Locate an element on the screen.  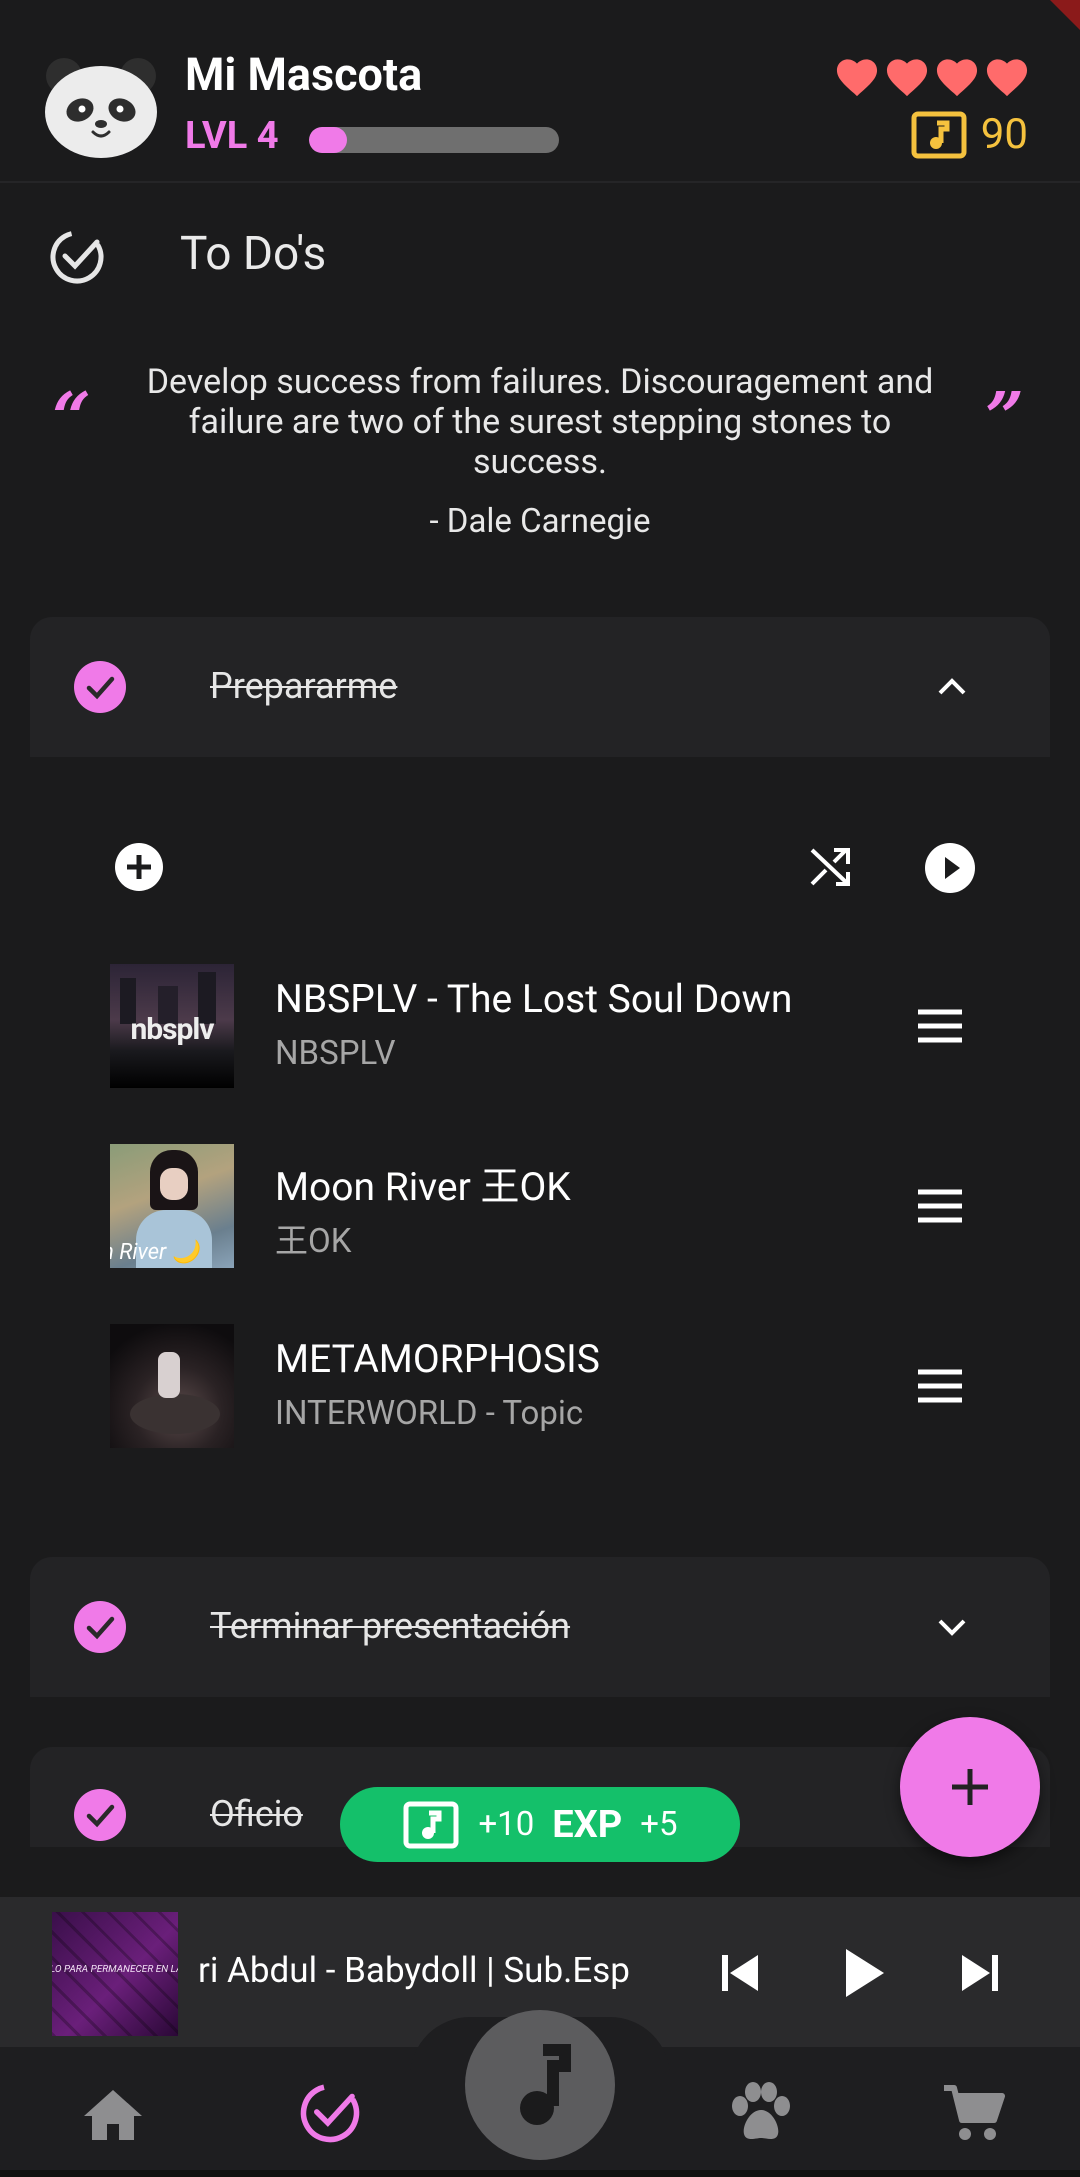
close-quote-icon: ” is located at coordinates (1005, 418).